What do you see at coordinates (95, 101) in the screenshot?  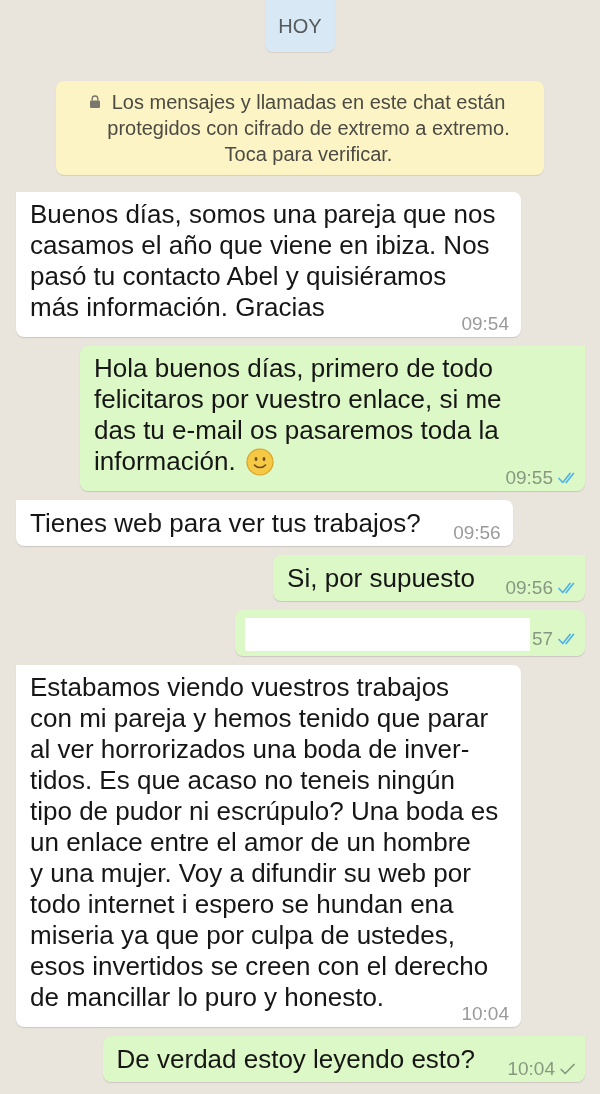 I see `lock-icon` at bounding box center [95, 101].